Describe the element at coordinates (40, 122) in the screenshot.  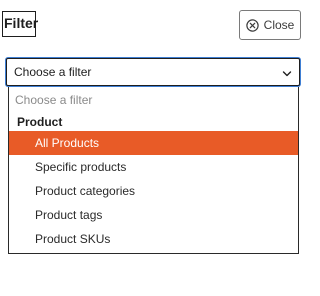
I see `option-group-product: Product` at that location.